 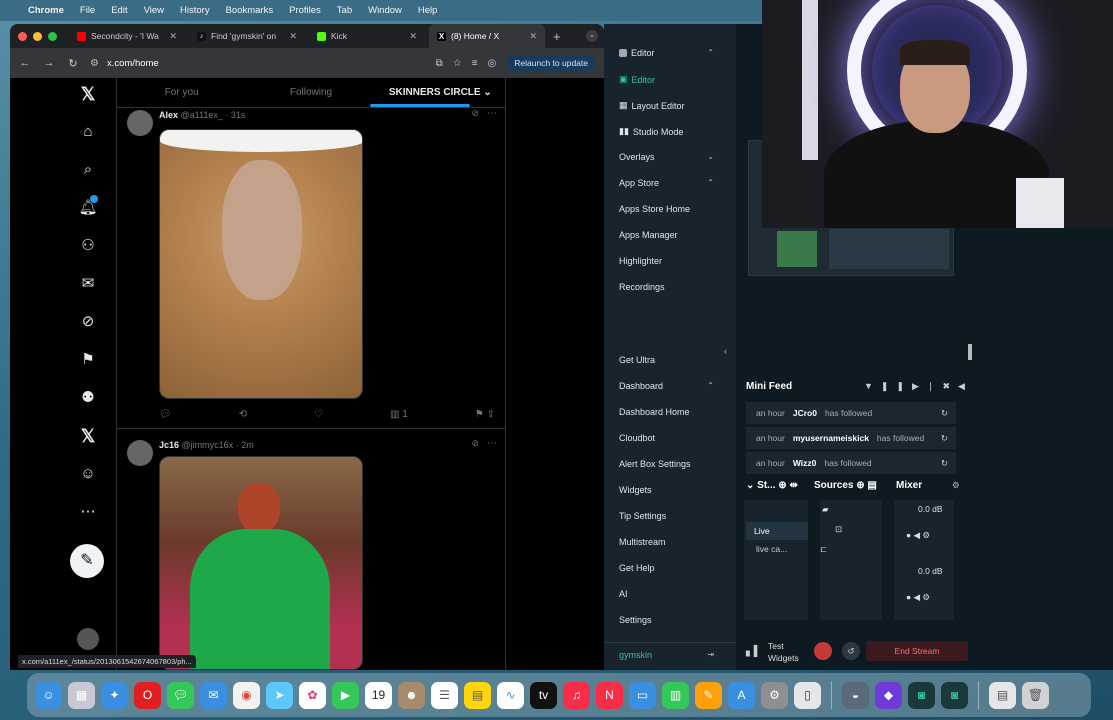 What do you see at coordinates (169, 445) in the screenshot?
I see `author-name: Jc16` at bounding box center [169, 445].